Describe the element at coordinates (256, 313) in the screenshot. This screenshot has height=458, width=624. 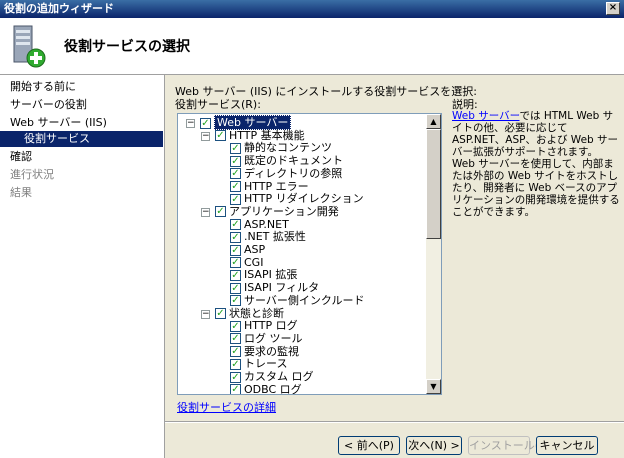
I see `tree-item-label: 状態と診断` at that location.